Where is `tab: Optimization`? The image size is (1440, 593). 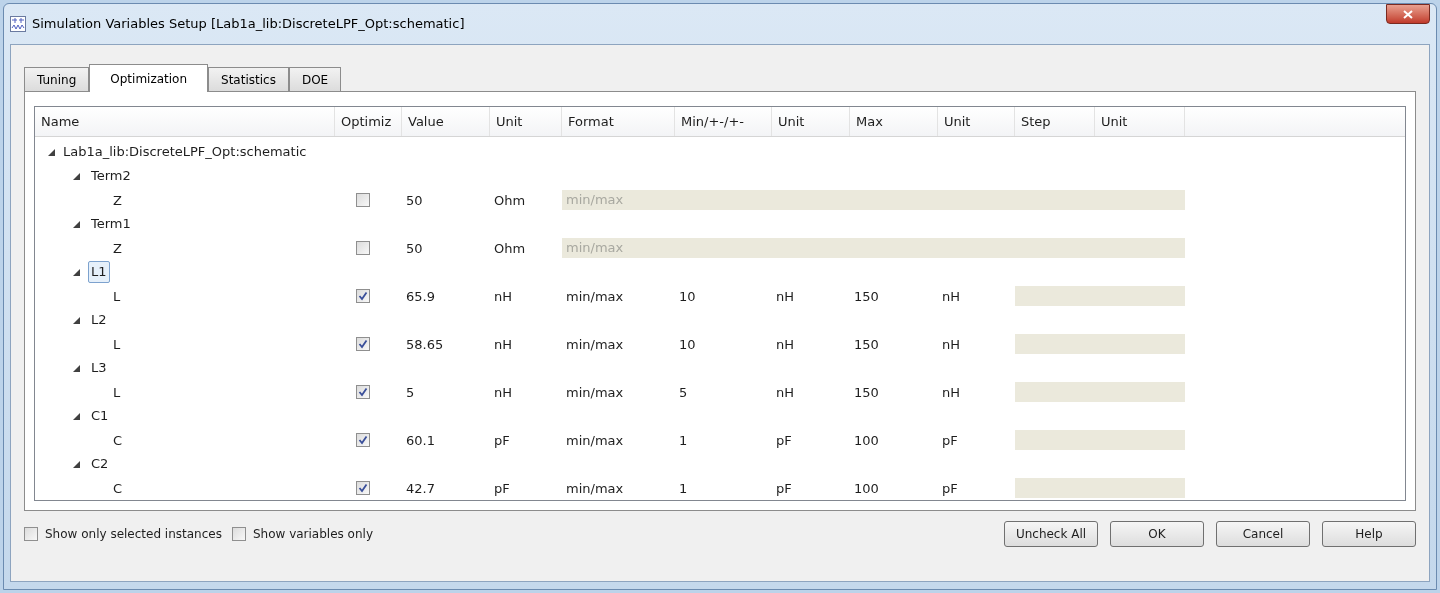
tab: Optimization is located at coordinates (149, 78).